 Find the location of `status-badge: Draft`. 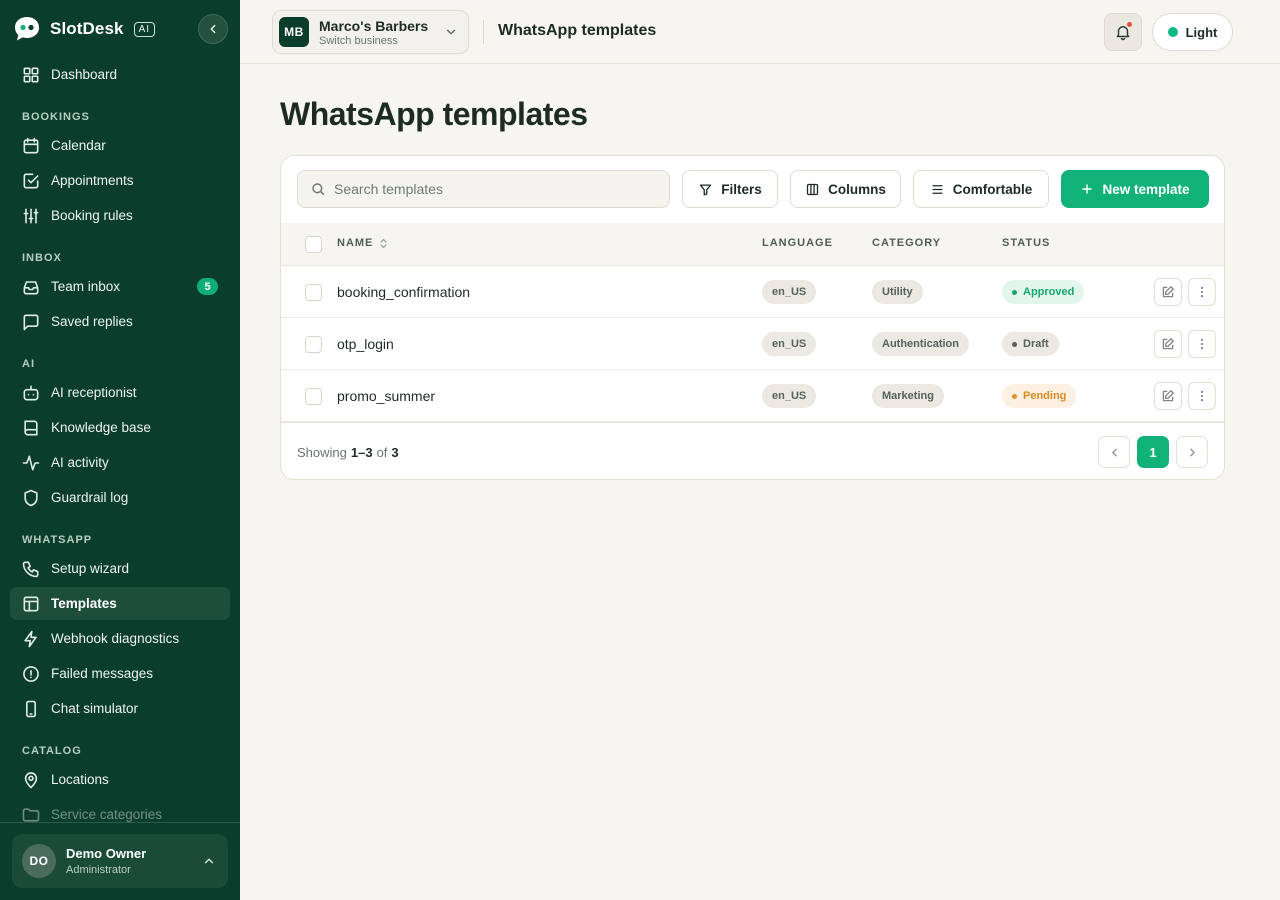

status-badge: Draft is located at coordinates (1030, 344).